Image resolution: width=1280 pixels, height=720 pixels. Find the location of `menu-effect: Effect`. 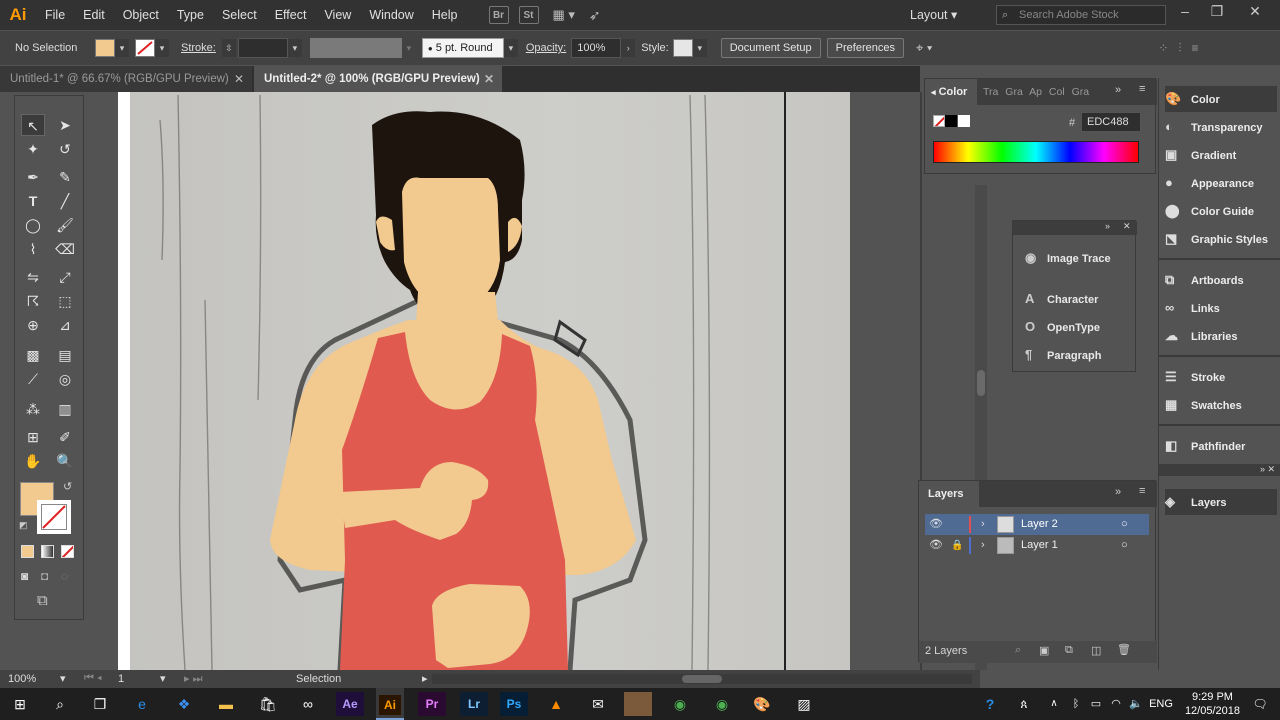

menu-effect: Effect is located at coordinates (291, 15).